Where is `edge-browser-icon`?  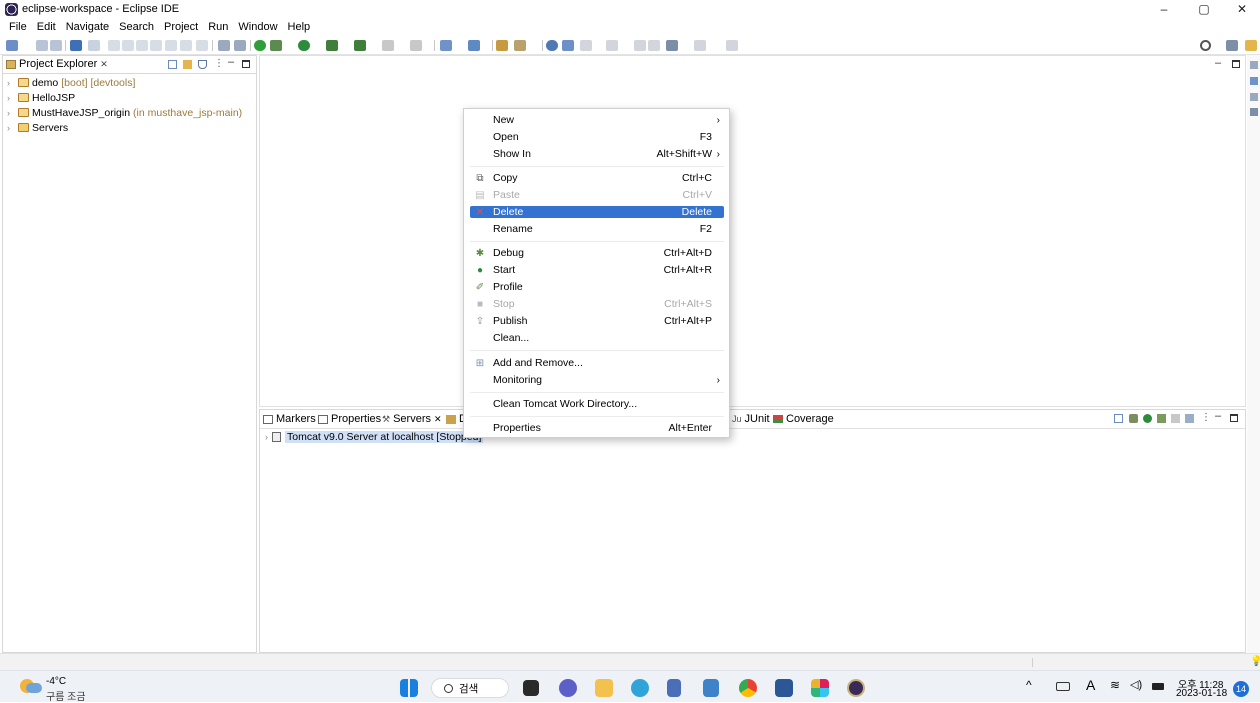
edge-browser-icon is located at coordinates (640, 688).